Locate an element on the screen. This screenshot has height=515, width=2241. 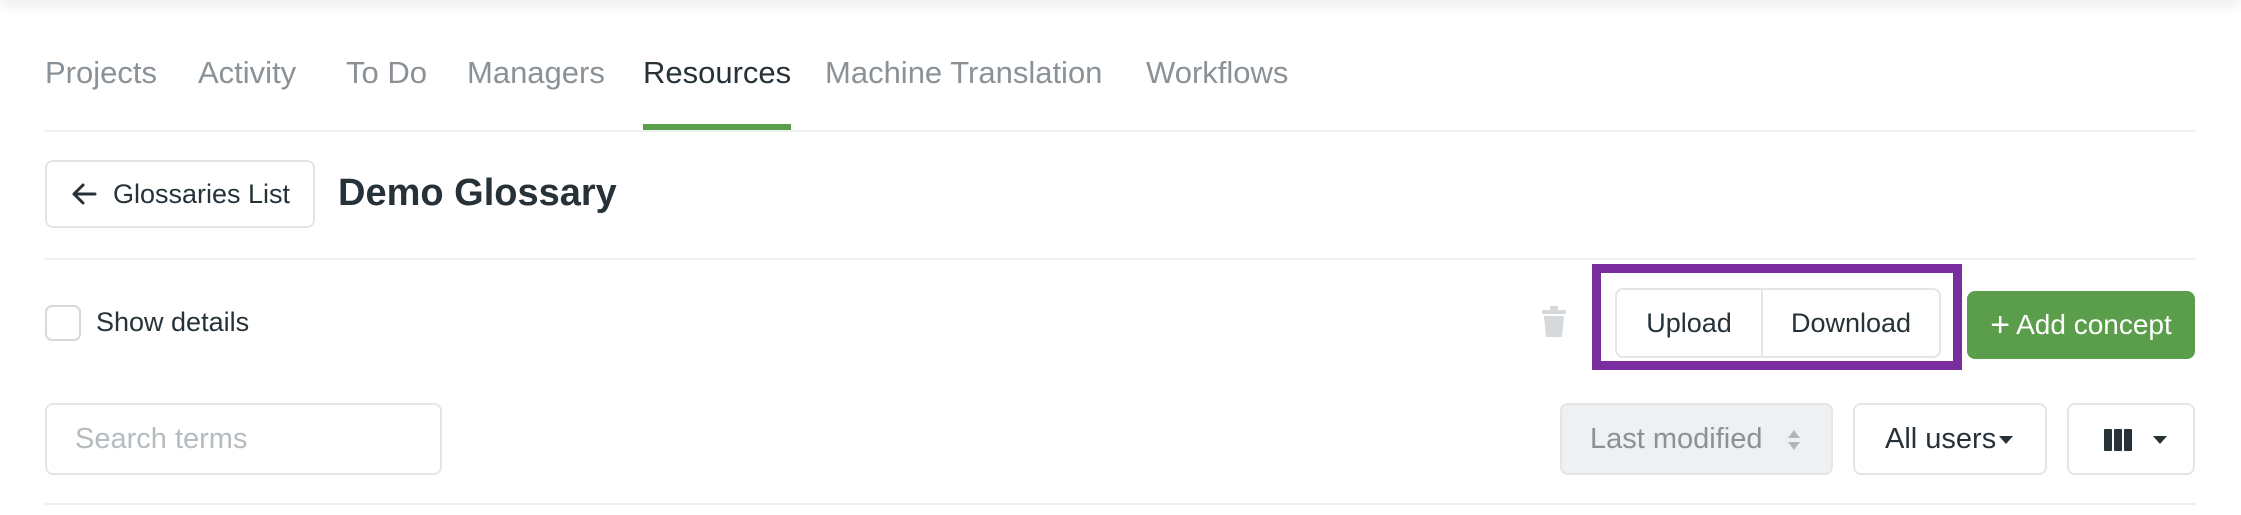
upload-download-group: Upload Download is located at coordinates (1778, 323).